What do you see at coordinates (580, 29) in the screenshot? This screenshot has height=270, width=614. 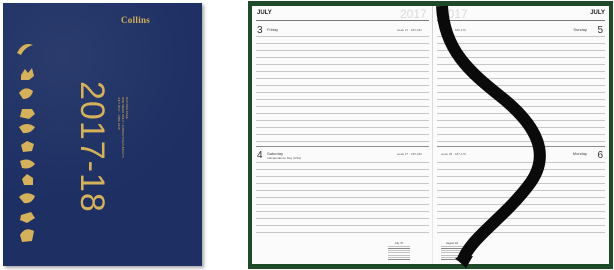 I see `day-name: Sunday` at bounding box center [580, 29].